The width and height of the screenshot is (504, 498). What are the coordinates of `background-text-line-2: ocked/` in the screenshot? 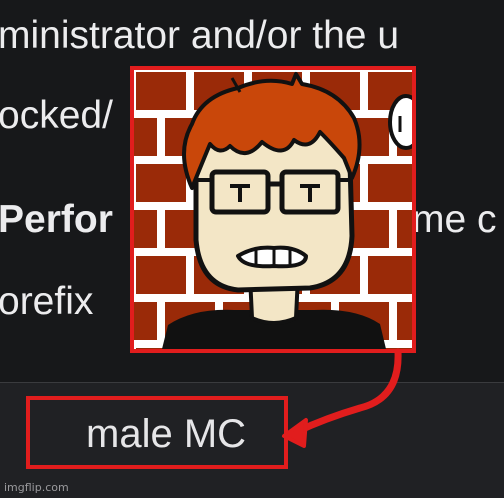 It's located at (56, 115).